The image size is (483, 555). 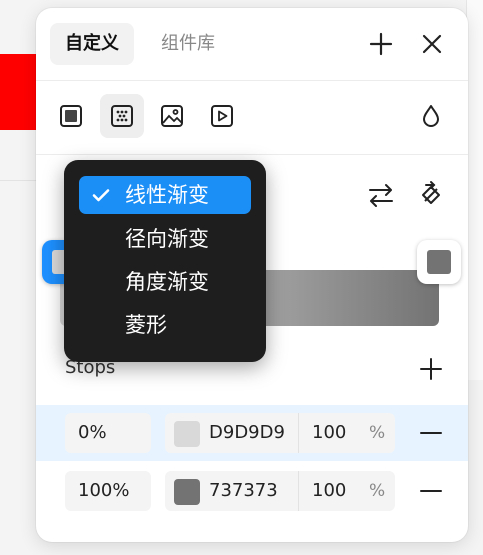 What do you see at coordinates (243, 491) in the screenshot?
I see `hex-value: 737373` at bounding box center [243, 491].